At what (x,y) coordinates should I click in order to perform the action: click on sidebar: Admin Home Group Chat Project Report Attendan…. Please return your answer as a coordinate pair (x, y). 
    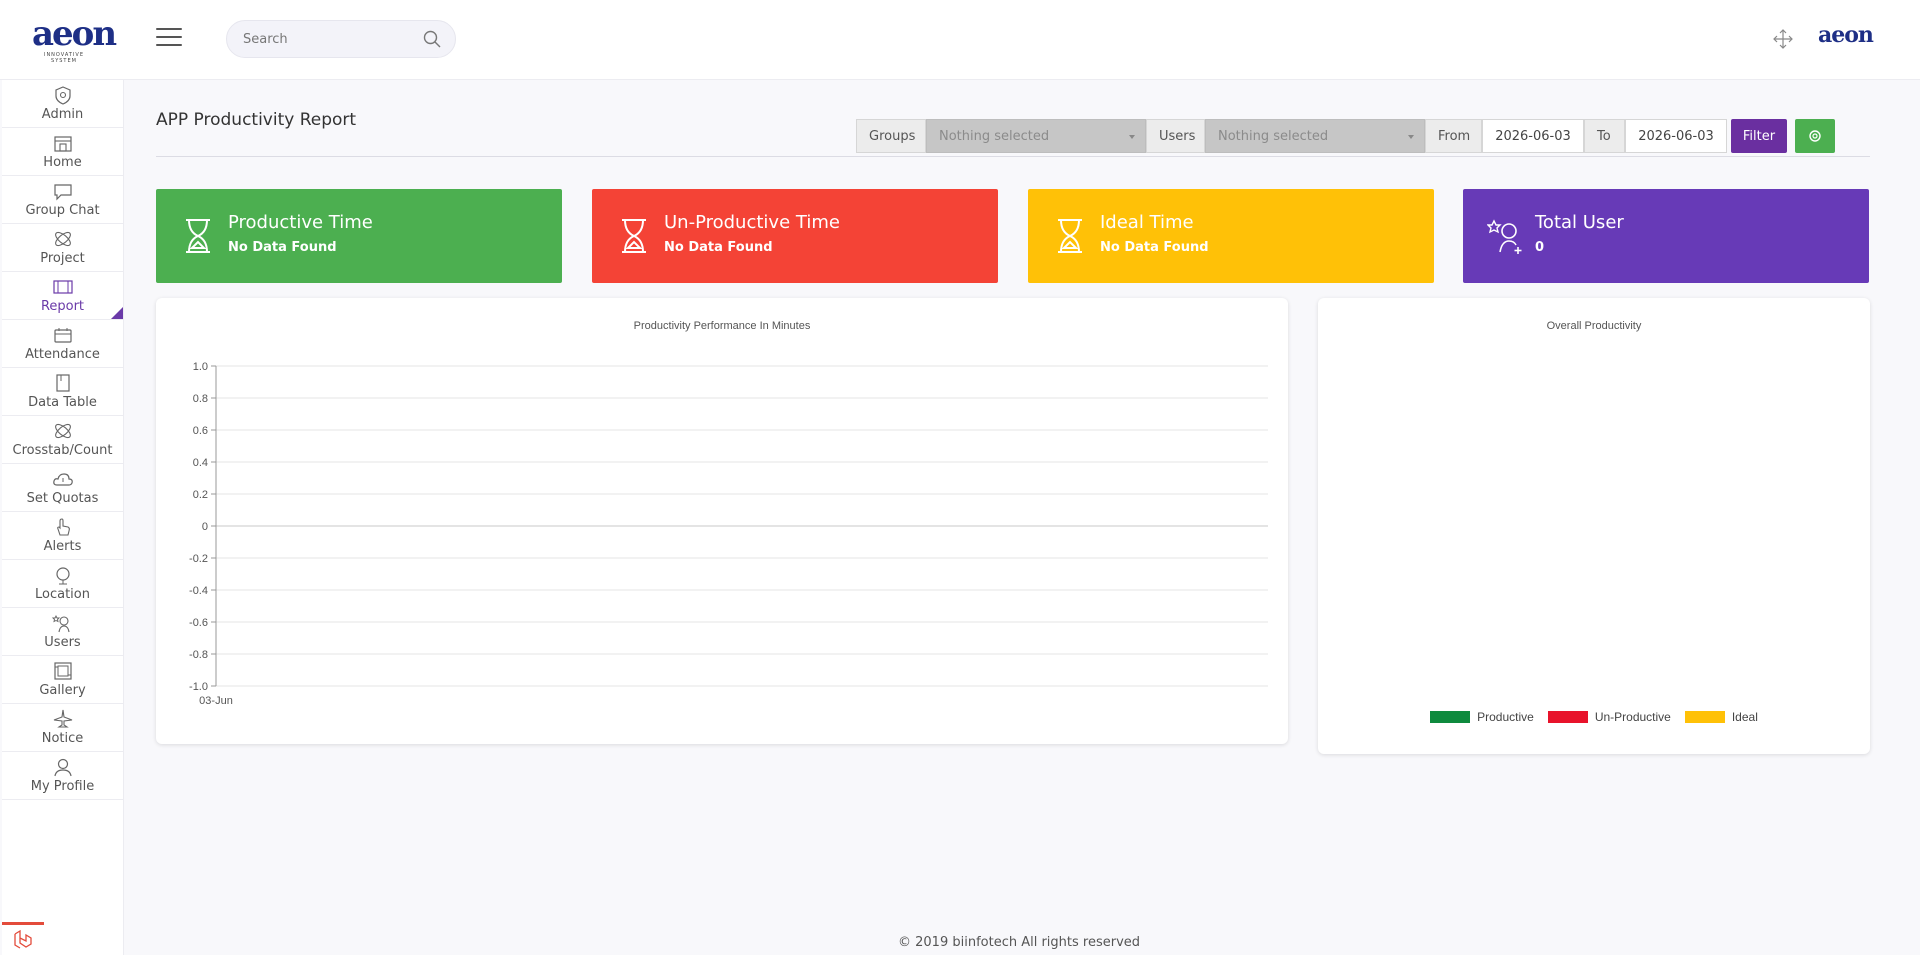
    Looking at the image, I should click on (63, 517).